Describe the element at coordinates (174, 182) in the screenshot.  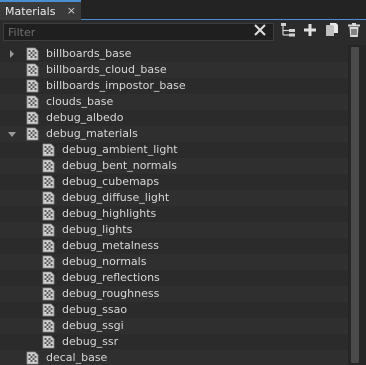
I see `tree-row: debug_cubemaps` at that location.